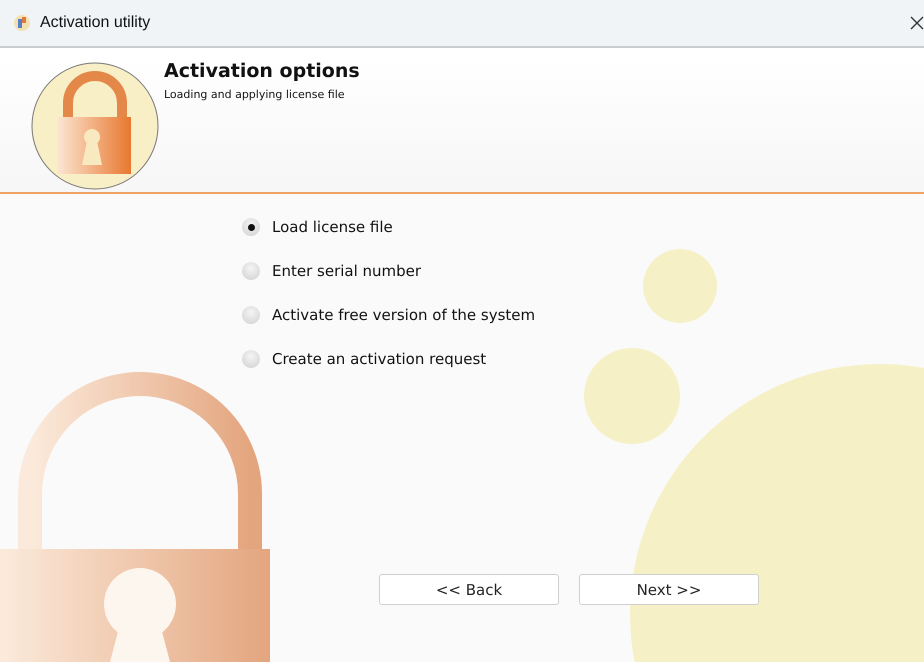 The image size is (924, 664). What do you see at coordinates (22, 23) in the screenshot?
I see `app-icon` at bounding box center [22, 23].